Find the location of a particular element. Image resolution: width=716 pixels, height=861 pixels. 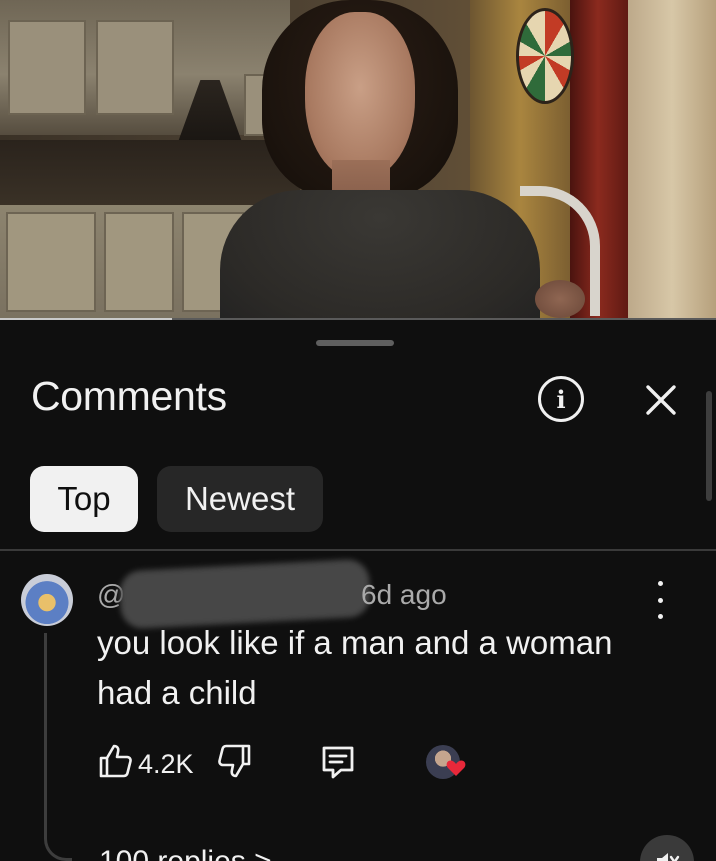

comment-text-line: you look like if a man and a woman is located at coordinates (355, 642).